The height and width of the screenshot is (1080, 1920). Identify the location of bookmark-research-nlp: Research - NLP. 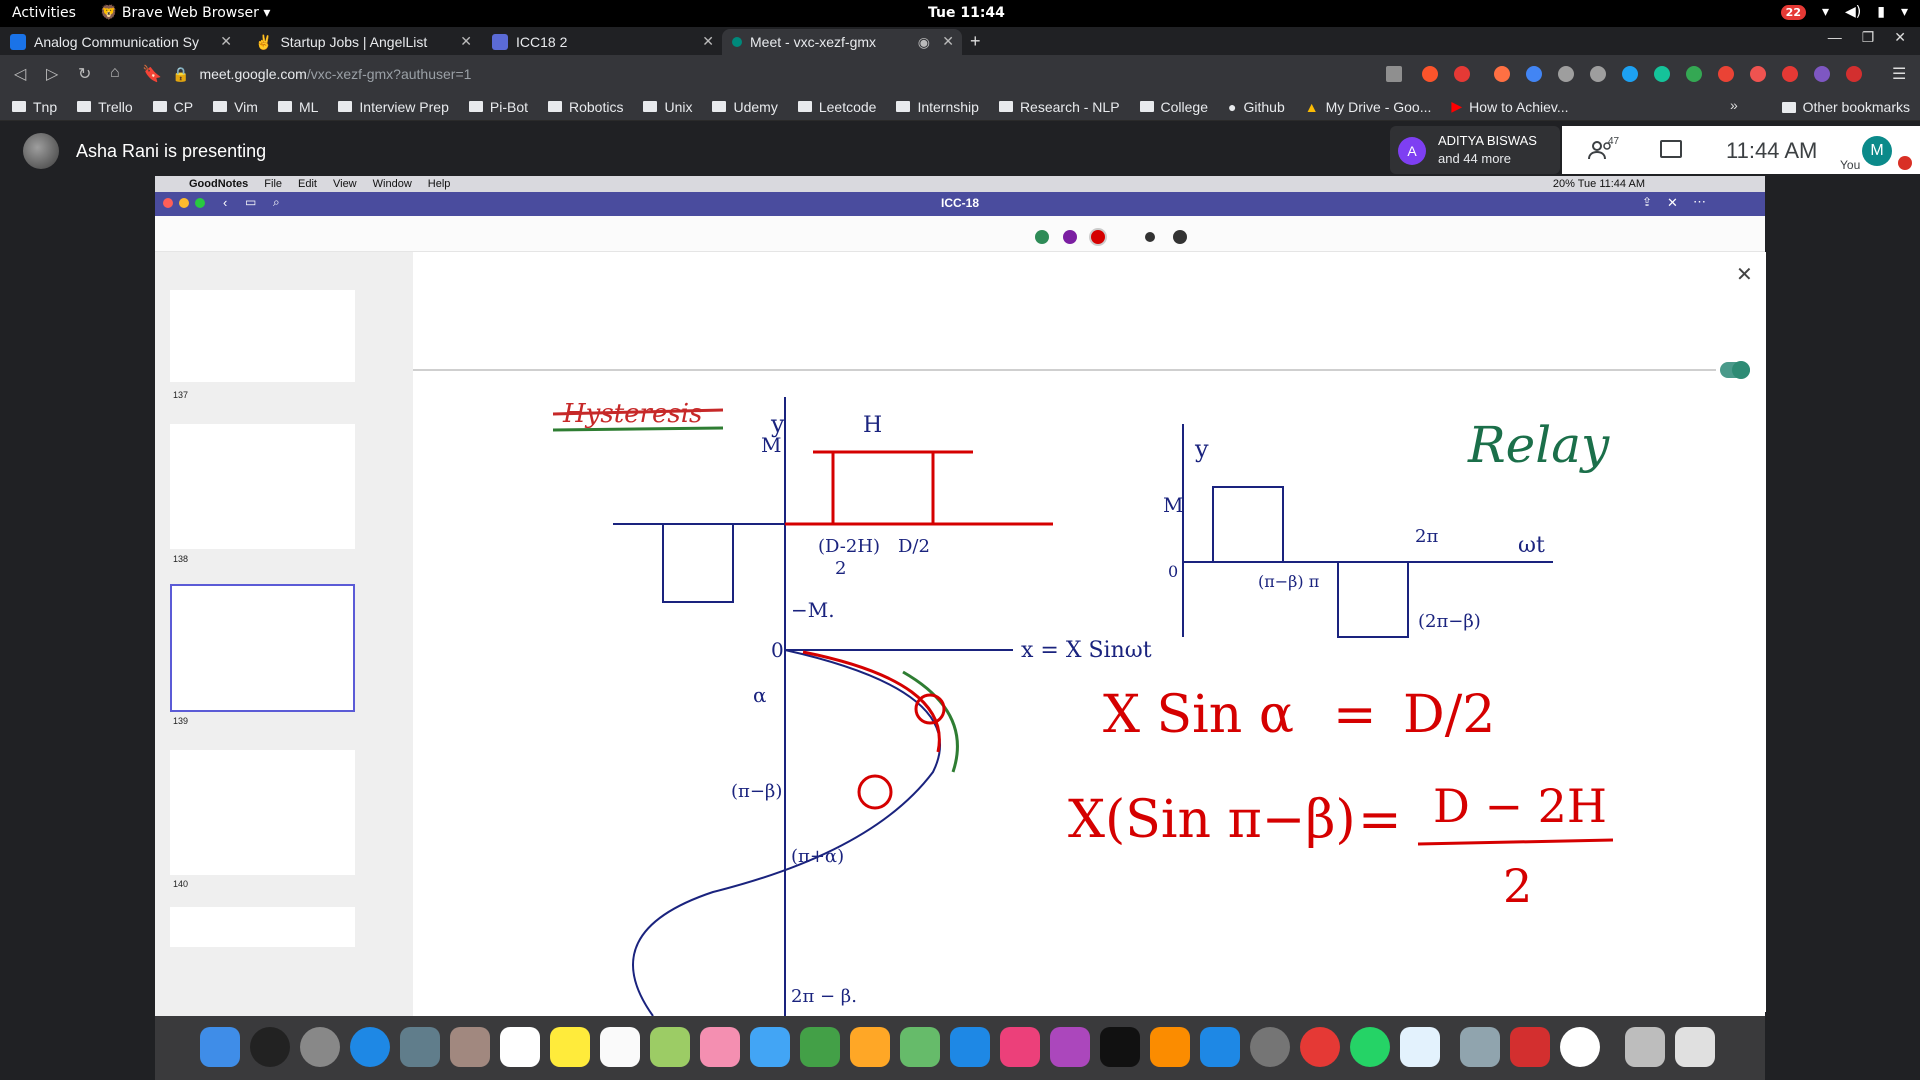
(1059, 107).